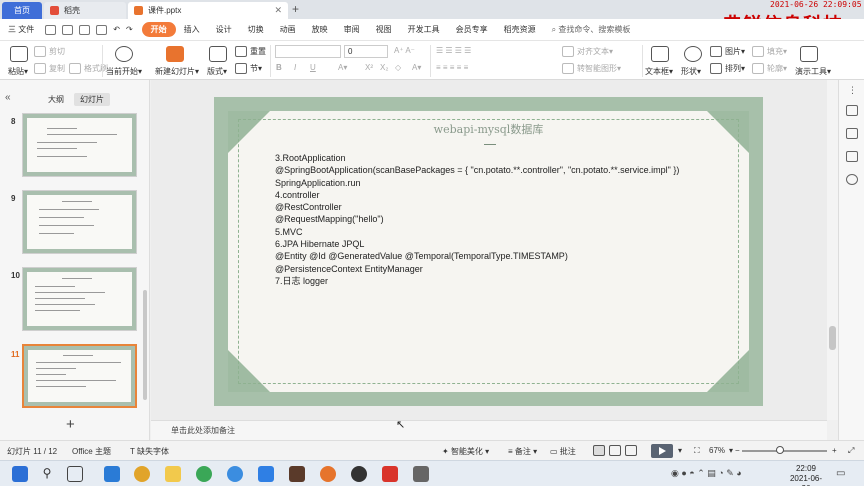 This screenshot has height=486, width=864. Describe the element at coordinates (832, 250) in the screenshot. I see `canvas-scrollbar` at that location.